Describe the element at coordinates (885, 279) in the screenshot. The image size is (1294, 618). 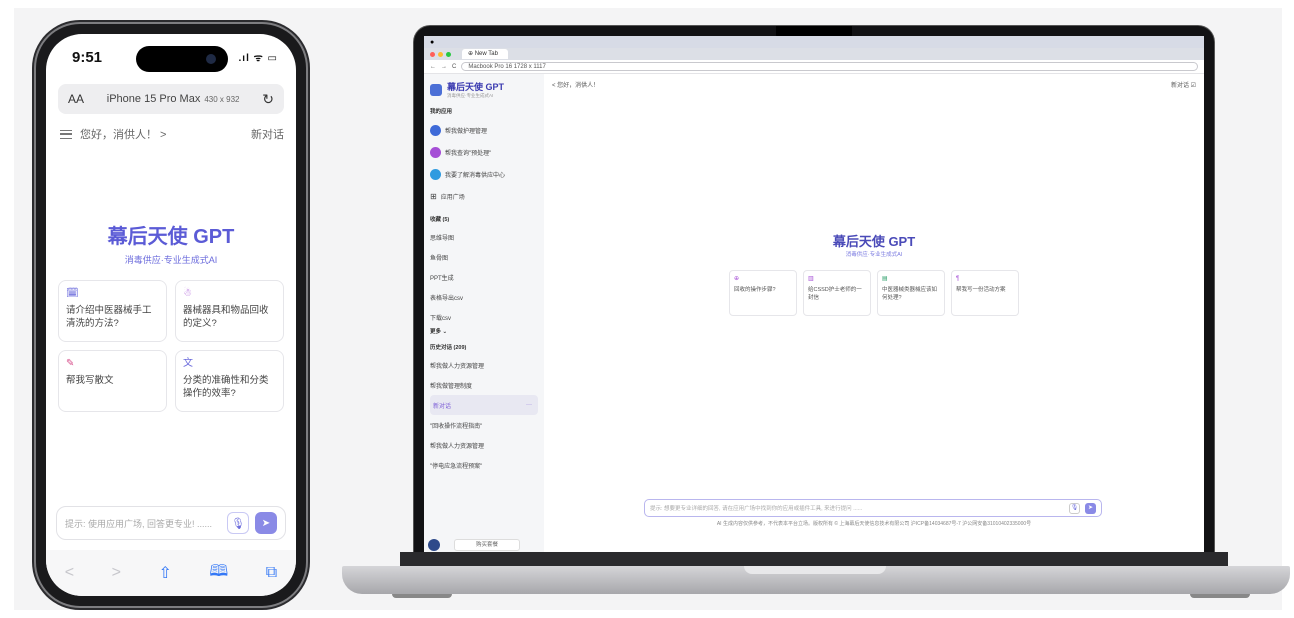
I see `suggestion-icon: ▤` at that location.